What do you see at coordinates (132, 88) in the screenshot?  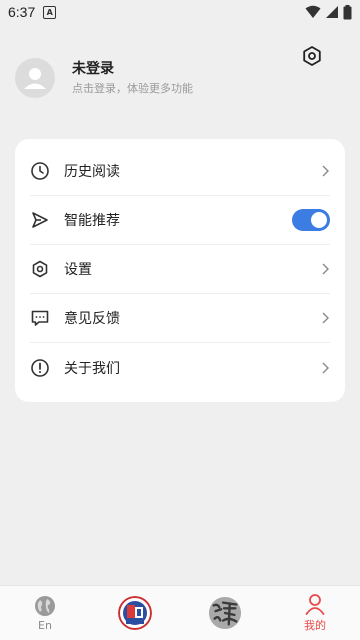 I see `profile-hint: 点击登录，体验更多功能` at bounding box center [132, 88].